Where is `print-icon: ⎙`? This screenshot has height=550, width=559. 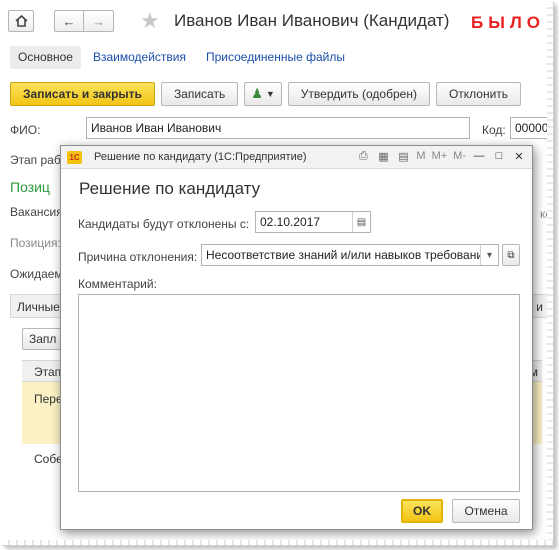 print-icon: ⎙ is located at coordinates (363, 156).